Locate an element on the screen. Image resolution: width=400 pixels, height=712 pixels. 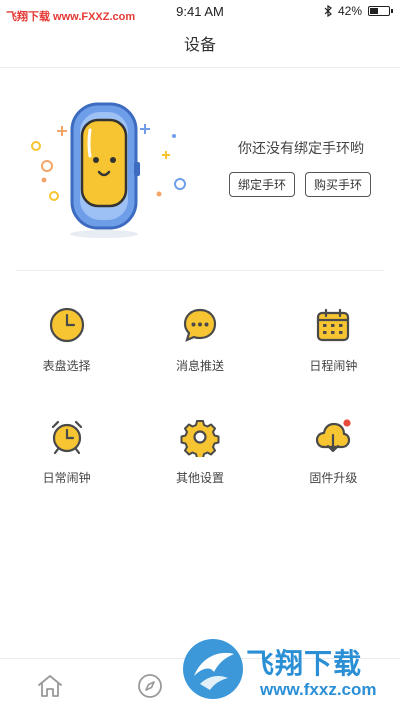
buy-band-button: 购买手环 is located at coordinates (338, 184).